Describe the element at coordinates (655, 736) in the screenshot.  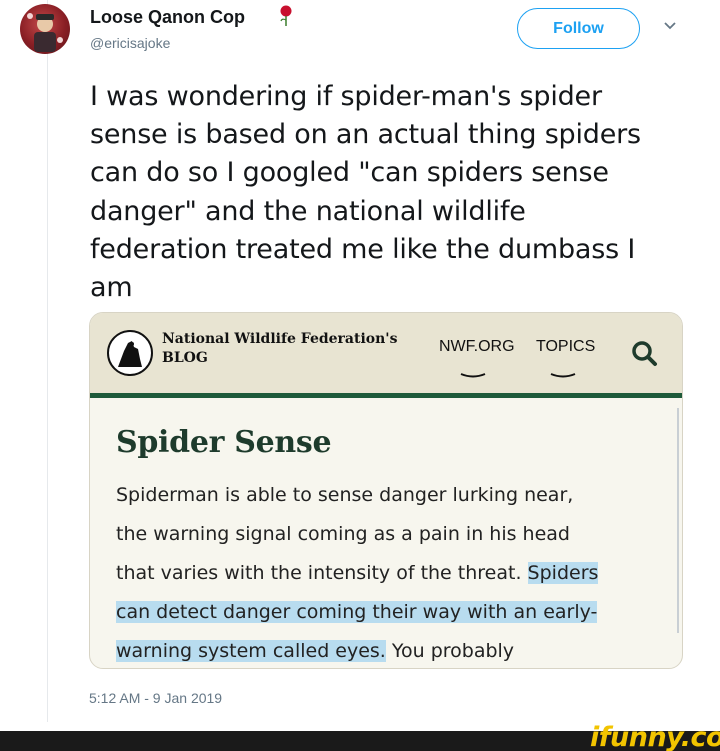
I see `ifunny-watermark-logo: ifunny.co` at that location.